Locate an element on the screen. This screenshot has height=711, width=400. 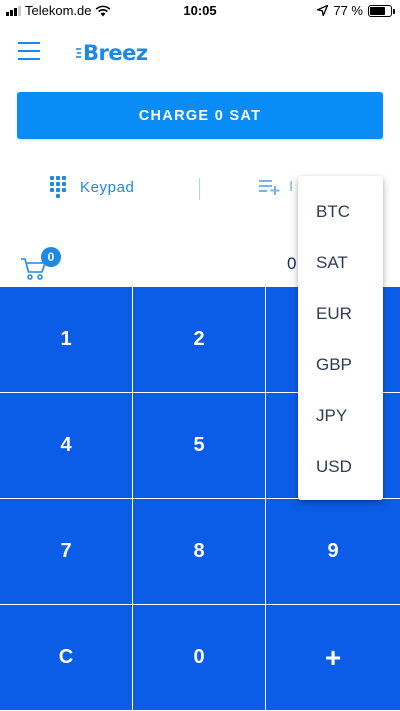
tab-divider is located at coordinates (199, 189).